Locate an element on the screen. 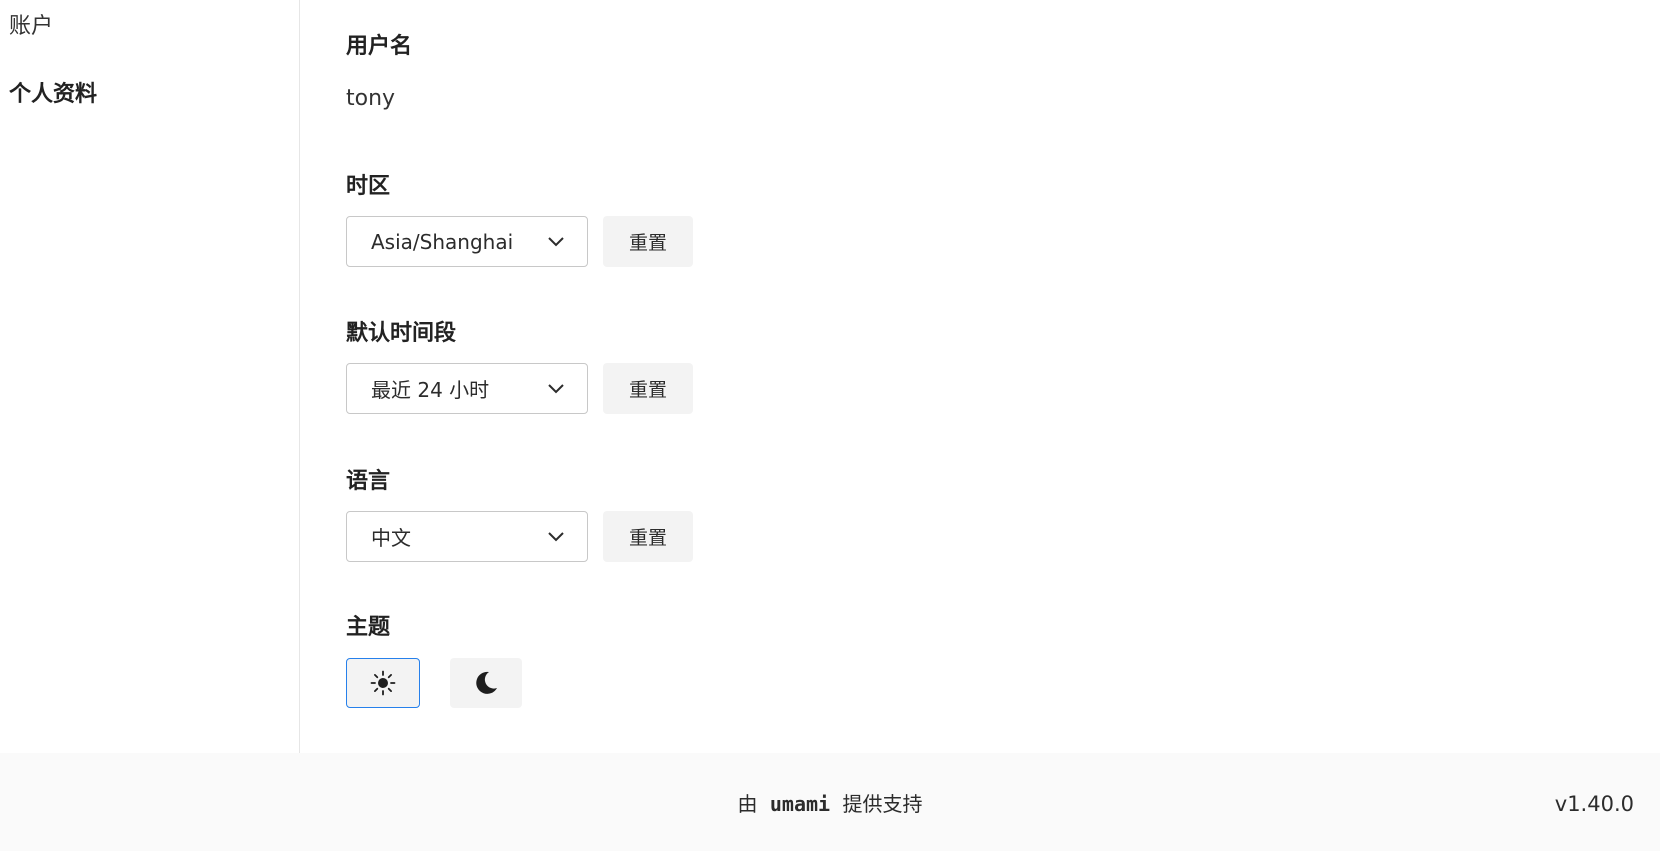 This screenshot has height=851, width=1660. umami-link: umami is located at coordinates (800, 804).